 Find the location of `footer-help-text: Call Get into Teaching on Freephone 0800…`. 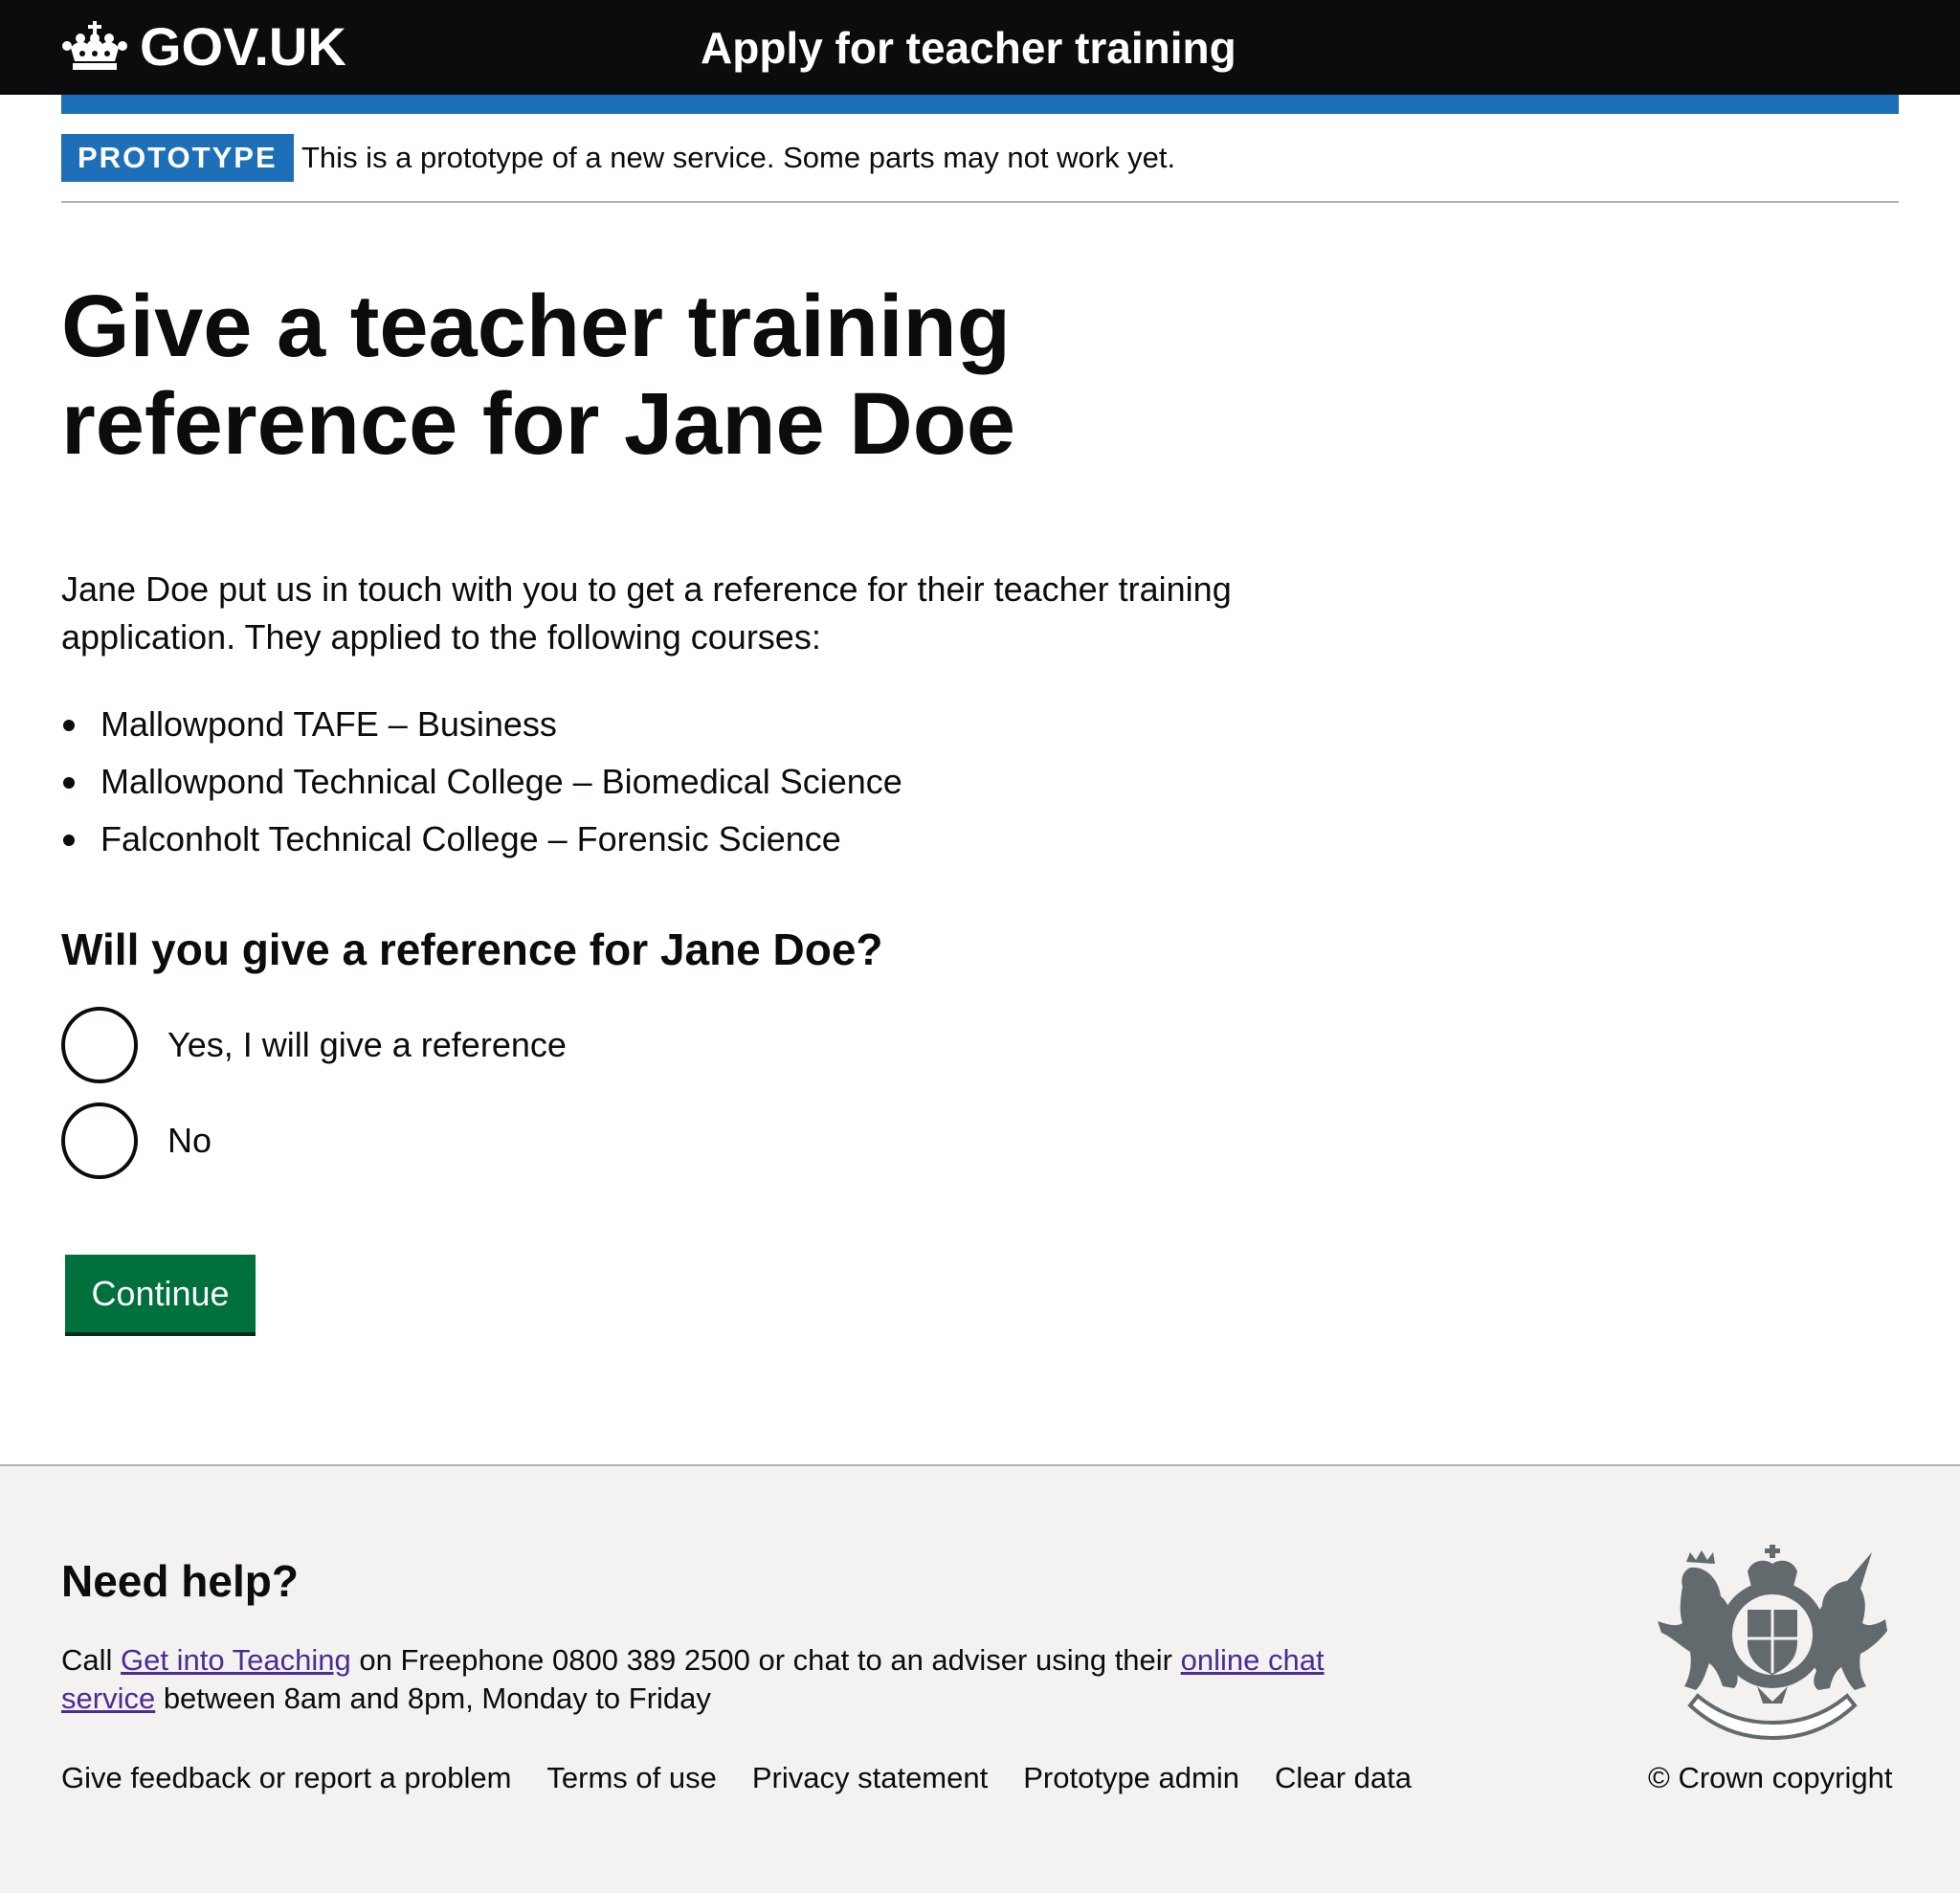

footer-help-text: Call Get into Teaching on Freephone 0800… is located at coordinates (703, 1679).